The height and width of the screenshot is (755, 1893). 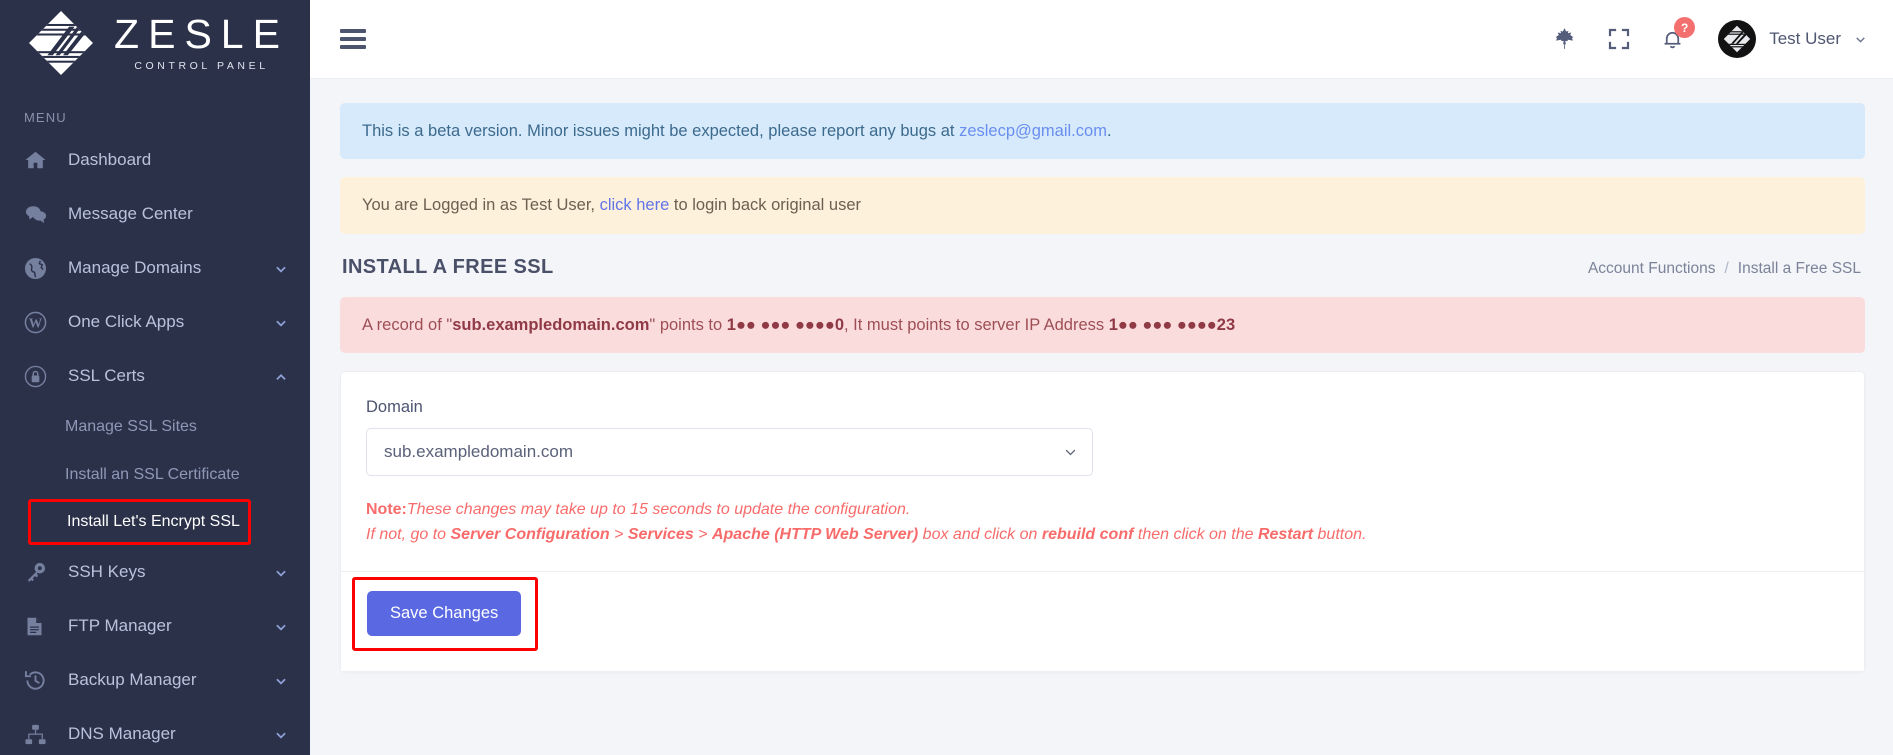 What do you see at coordinates (45, 117) in the screenshot?
I see `sidebar-section-label: MENU` at bounding box center [45, 117].